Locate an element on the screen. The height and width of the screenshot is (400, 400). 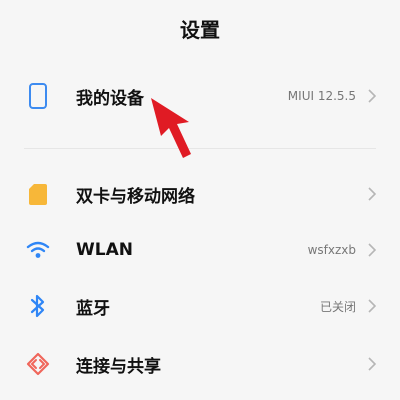
settings-row-label: 连接与共享 is located at coordinates (118, 366).